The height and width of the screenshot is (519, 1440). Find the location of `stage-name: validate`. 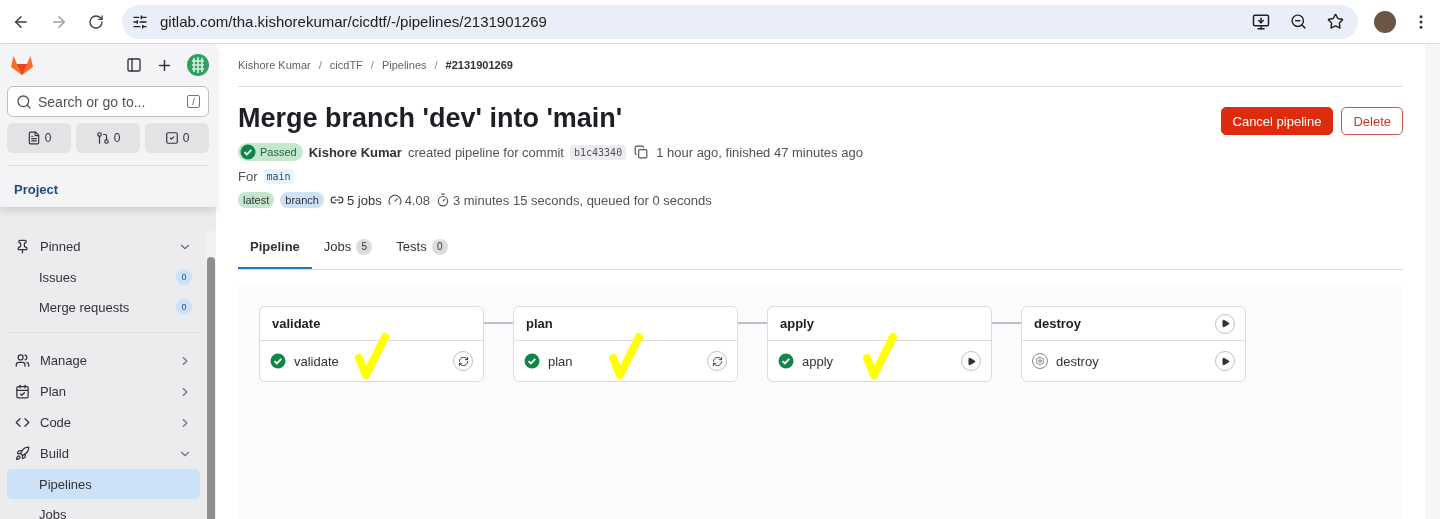

stage-name: validate is located at coordinates (296, 323).